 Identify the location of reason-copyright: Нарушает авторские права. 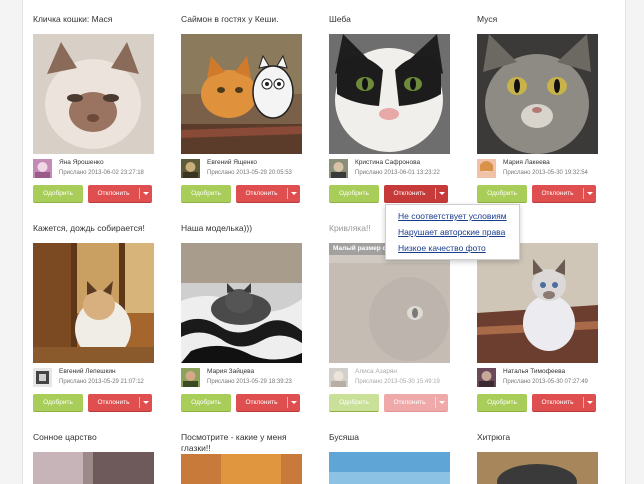
(451, 232).